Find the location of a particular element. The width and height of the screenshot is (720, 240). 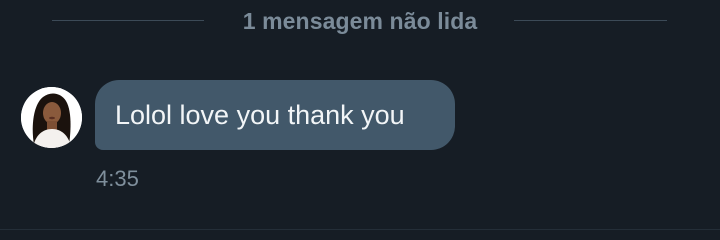

unread-divider-label: 1 mensagem não lida is located at coordinates (360, 21).